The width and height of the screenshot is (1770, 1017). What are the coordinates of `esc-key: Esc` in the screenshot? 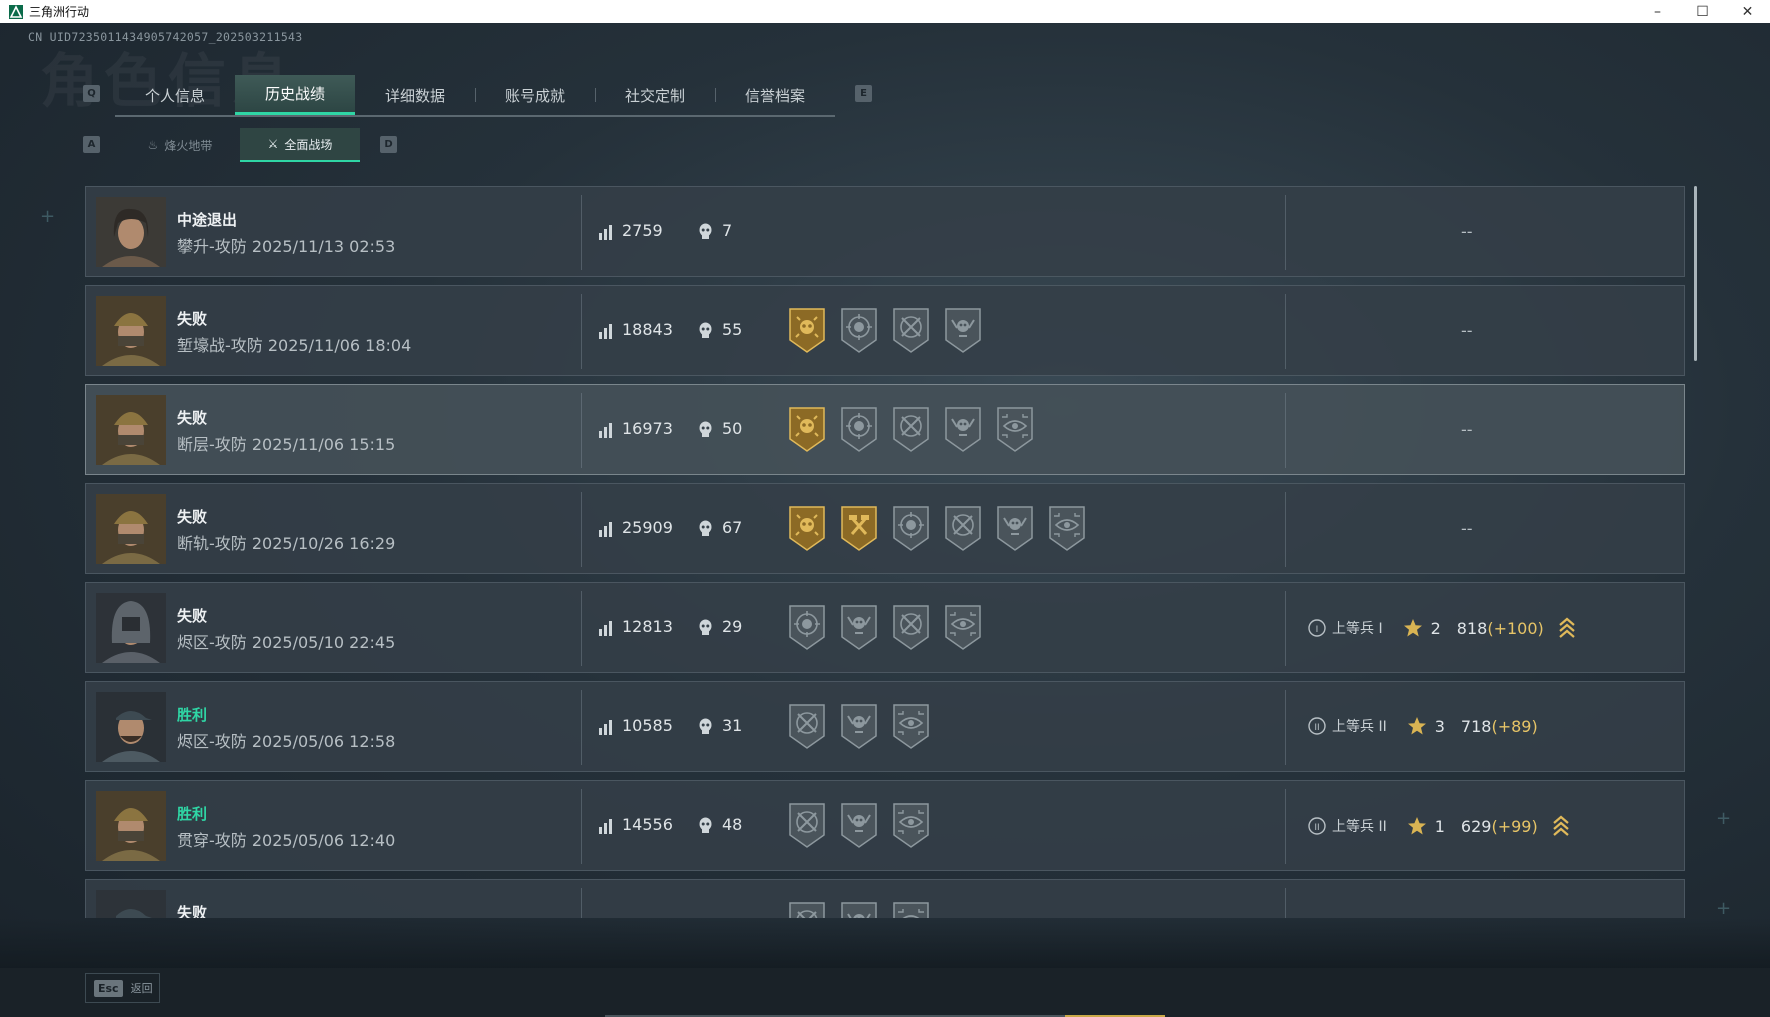 It's located at (108, 988).